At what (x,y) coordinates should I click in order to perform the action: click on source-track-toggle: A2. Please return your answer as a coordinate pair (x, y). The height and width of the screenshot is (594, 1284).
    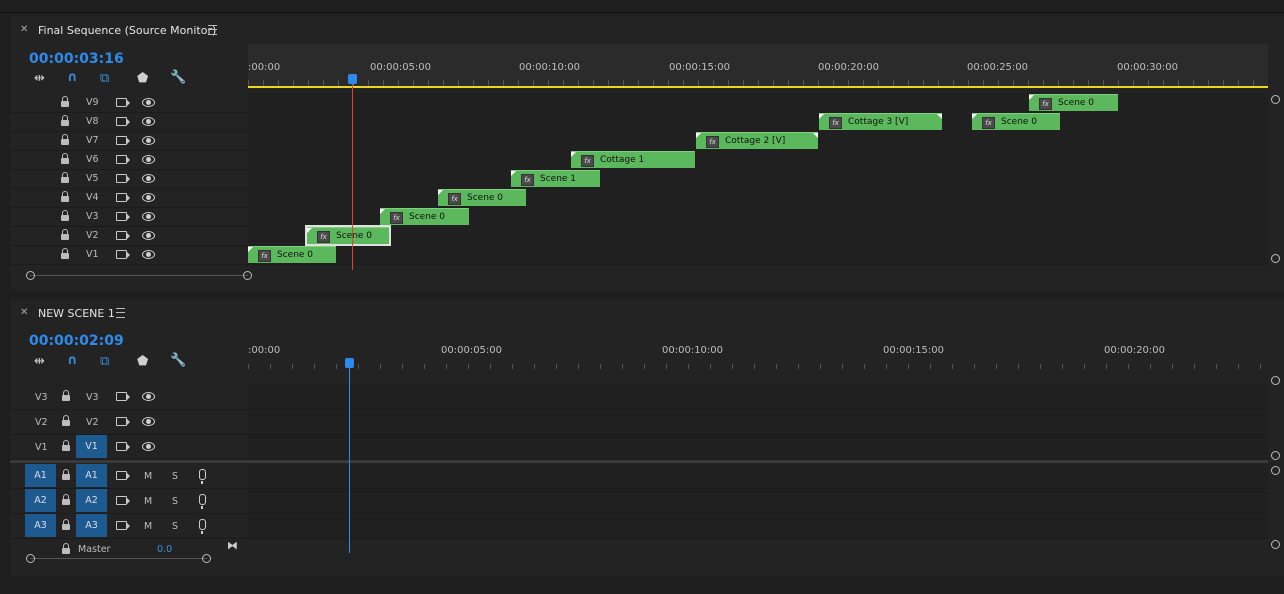
    Looking at the image, I should click on (40, 500).